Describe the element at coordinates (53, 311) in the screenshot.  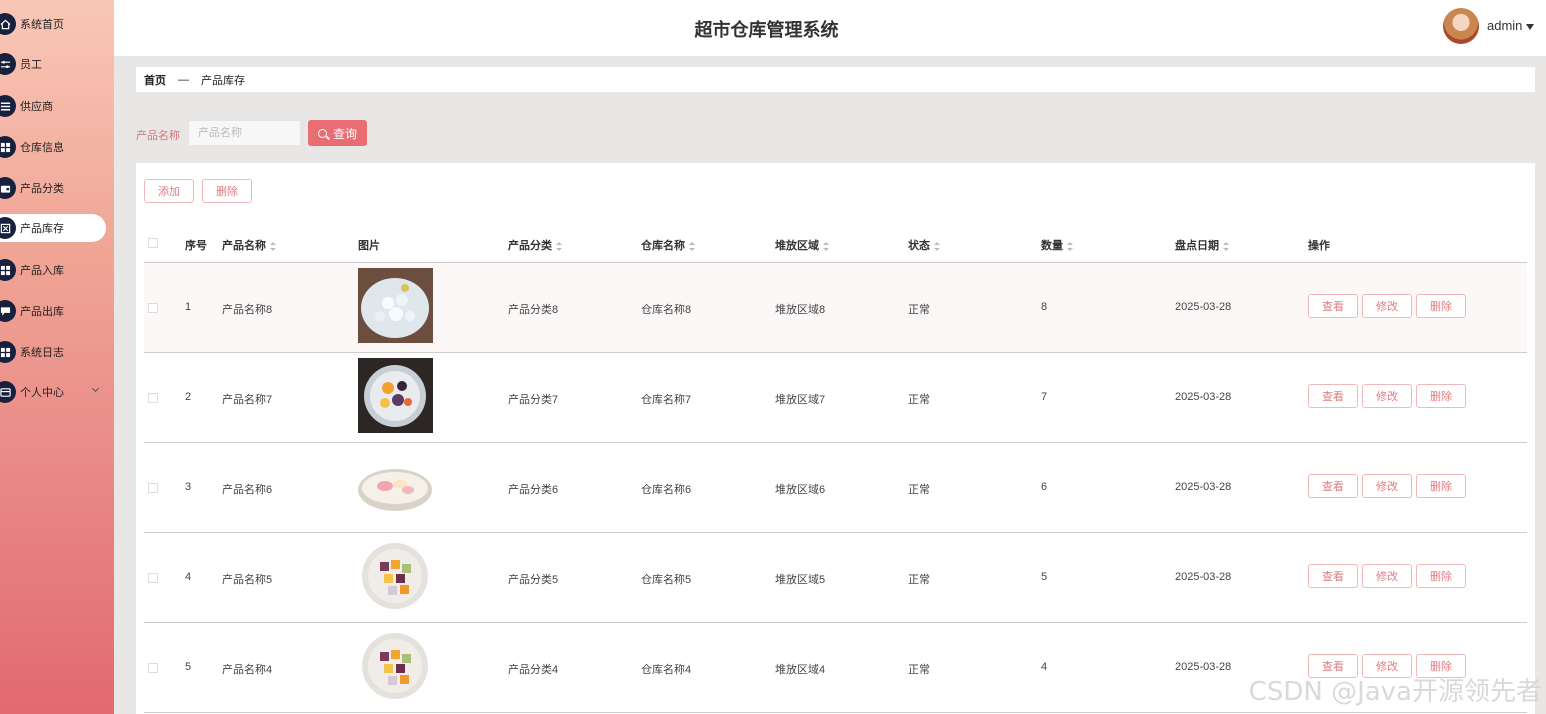
I see `sidebar-item-stock-out: 产品出库` at that location.